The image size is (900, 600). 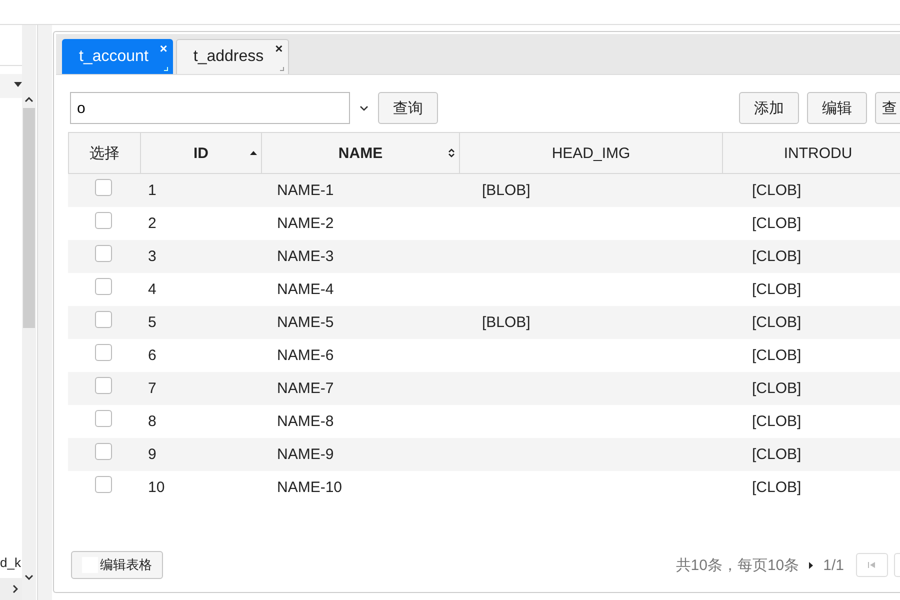 What do you see at coordinates (117, 565) in the screenshot?
I see `edit-table-button: 编辑表格` at bounding box center [117, 565].